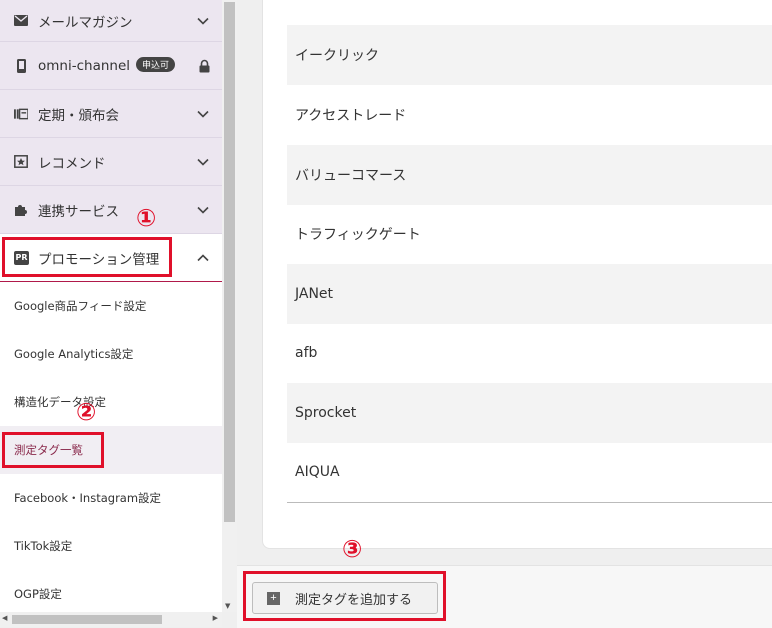 The width and height of the screenshot is (772, 628). Describe the element at coordinates (529, 234) in the screenshot. I see `tag-row: トラフィックゲート` at that location.